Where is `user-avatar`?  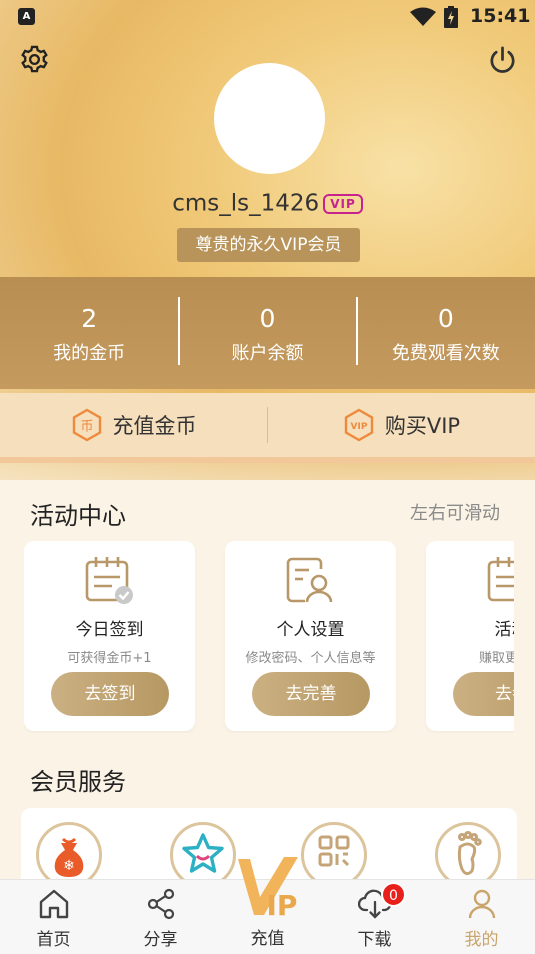 user-avatar is located at coordinates (269, 118).